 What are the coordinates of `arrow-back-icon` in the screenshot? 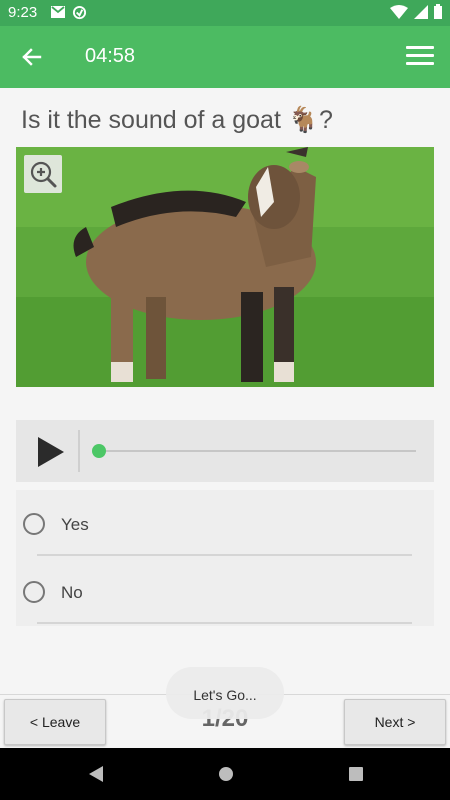 It's located at (32, 57).